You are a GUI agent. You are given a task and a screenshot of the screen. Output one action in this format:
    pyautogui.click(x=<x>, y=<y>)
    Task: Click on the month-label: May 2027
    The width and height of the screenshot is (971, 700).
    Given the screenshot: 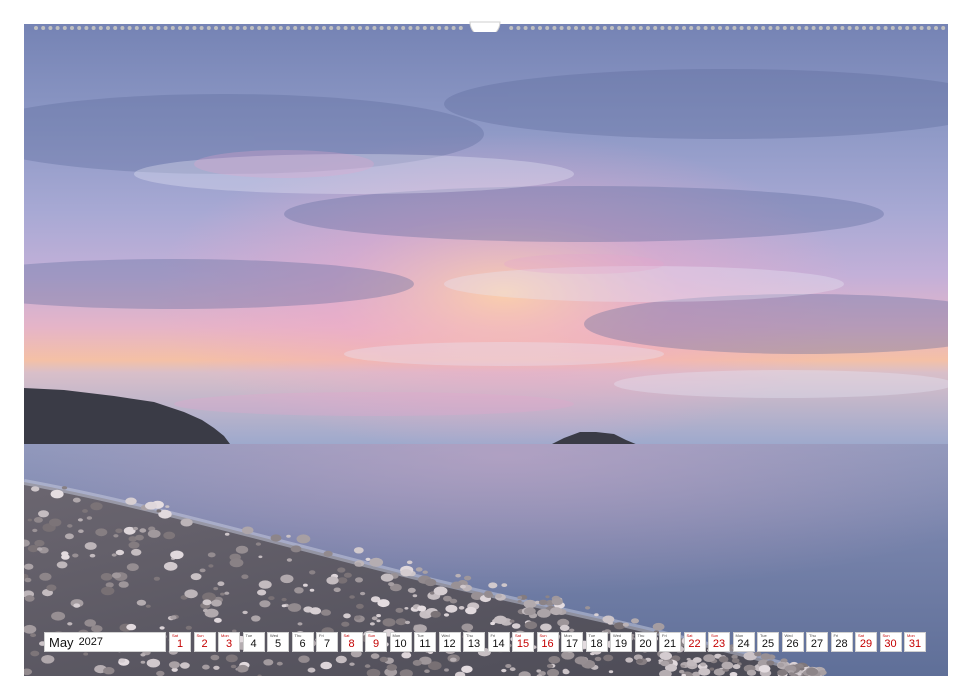 What is the action you would take?
    pyautogui.click(x=105, y=642)
    